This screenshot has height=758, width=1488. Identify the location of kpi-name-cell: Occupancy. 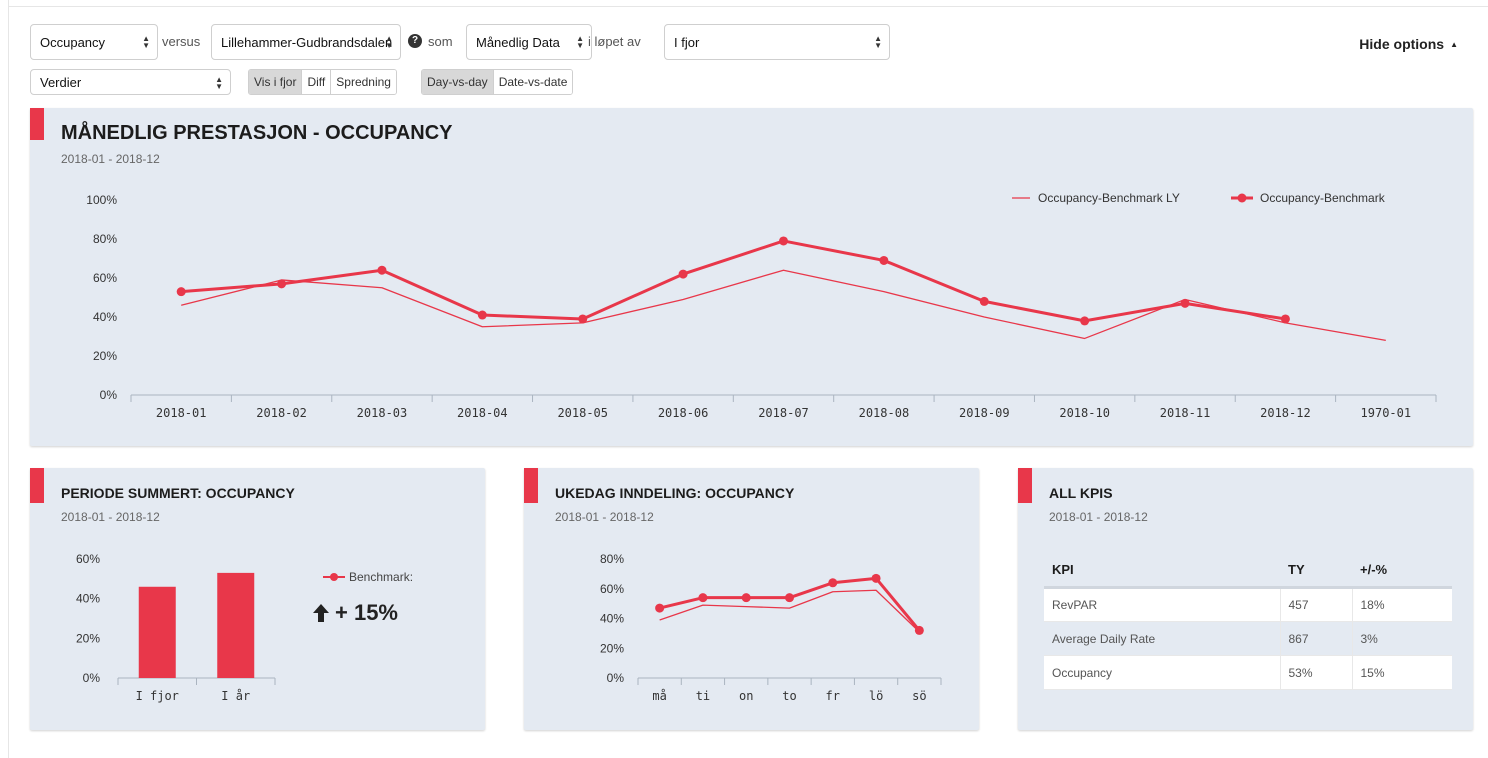
(1162, 672).